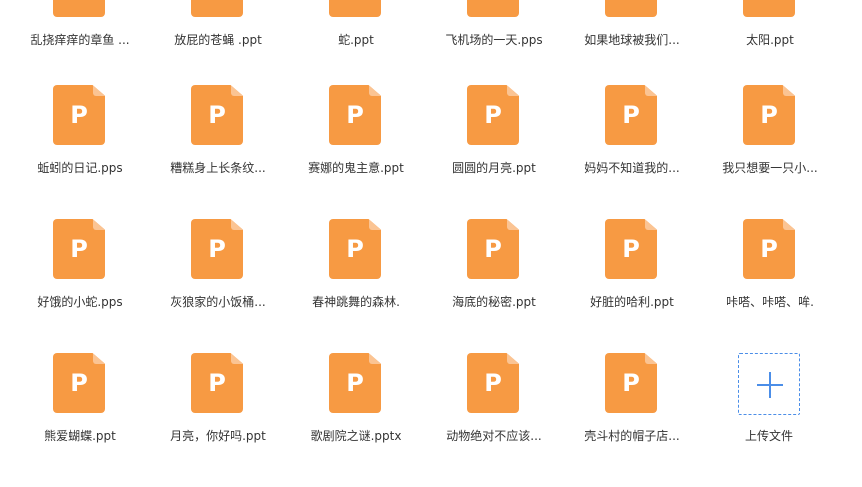 The width and height of the screenshot is (862, 487). What do you see at coordinates (356, 152) in the screenshot?
I see `file-item: P 赛娜的鬼主意.ppt` at bounding box center [356, 152].